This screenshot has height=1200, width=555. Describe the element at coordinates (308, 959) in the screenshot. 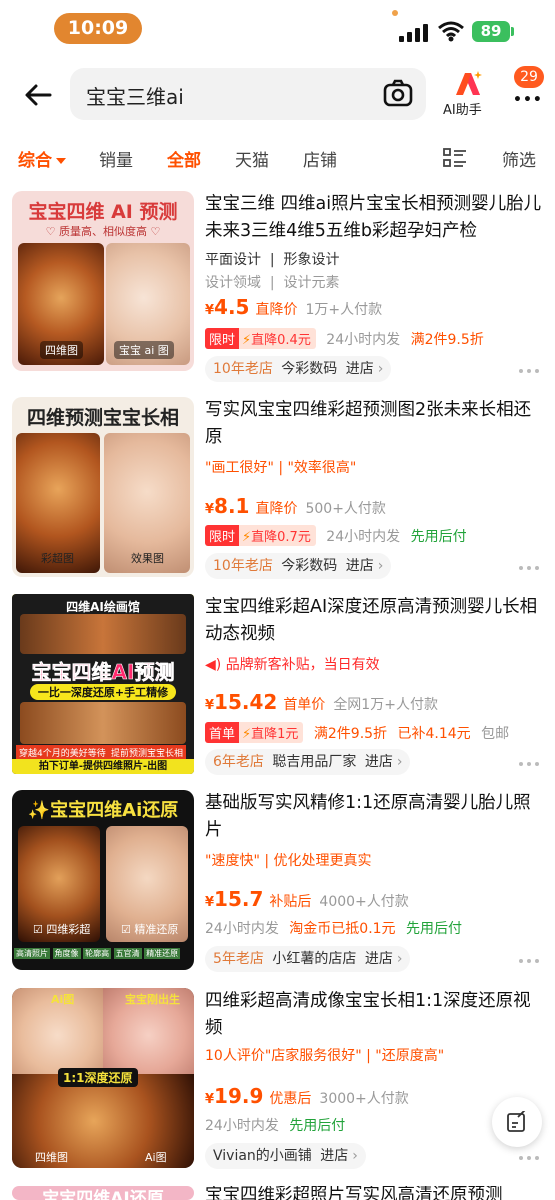

I see `store-link: 5年老店 小红薯的店店 进店 ›` at that location.